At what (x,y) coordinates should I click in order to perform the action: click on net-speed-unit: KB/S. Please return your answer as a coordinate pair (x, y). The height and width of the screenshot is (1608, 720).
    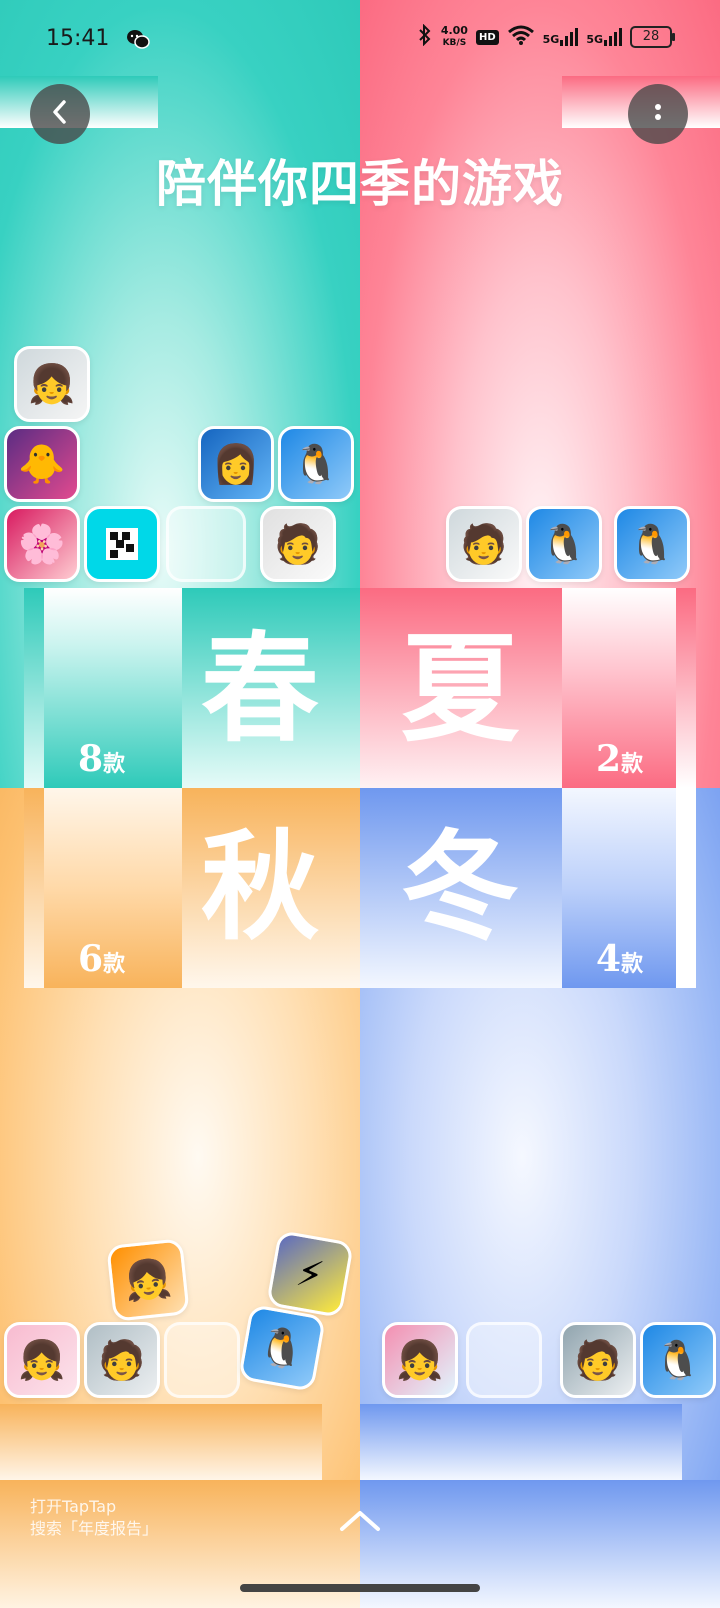
    Looking at the image, I should click on (454, 43).